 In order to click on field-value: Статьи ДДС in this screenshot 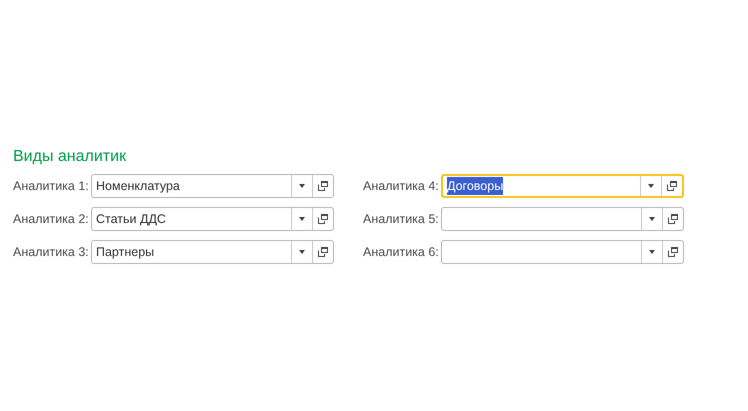, I will do `click(131, 219)`.